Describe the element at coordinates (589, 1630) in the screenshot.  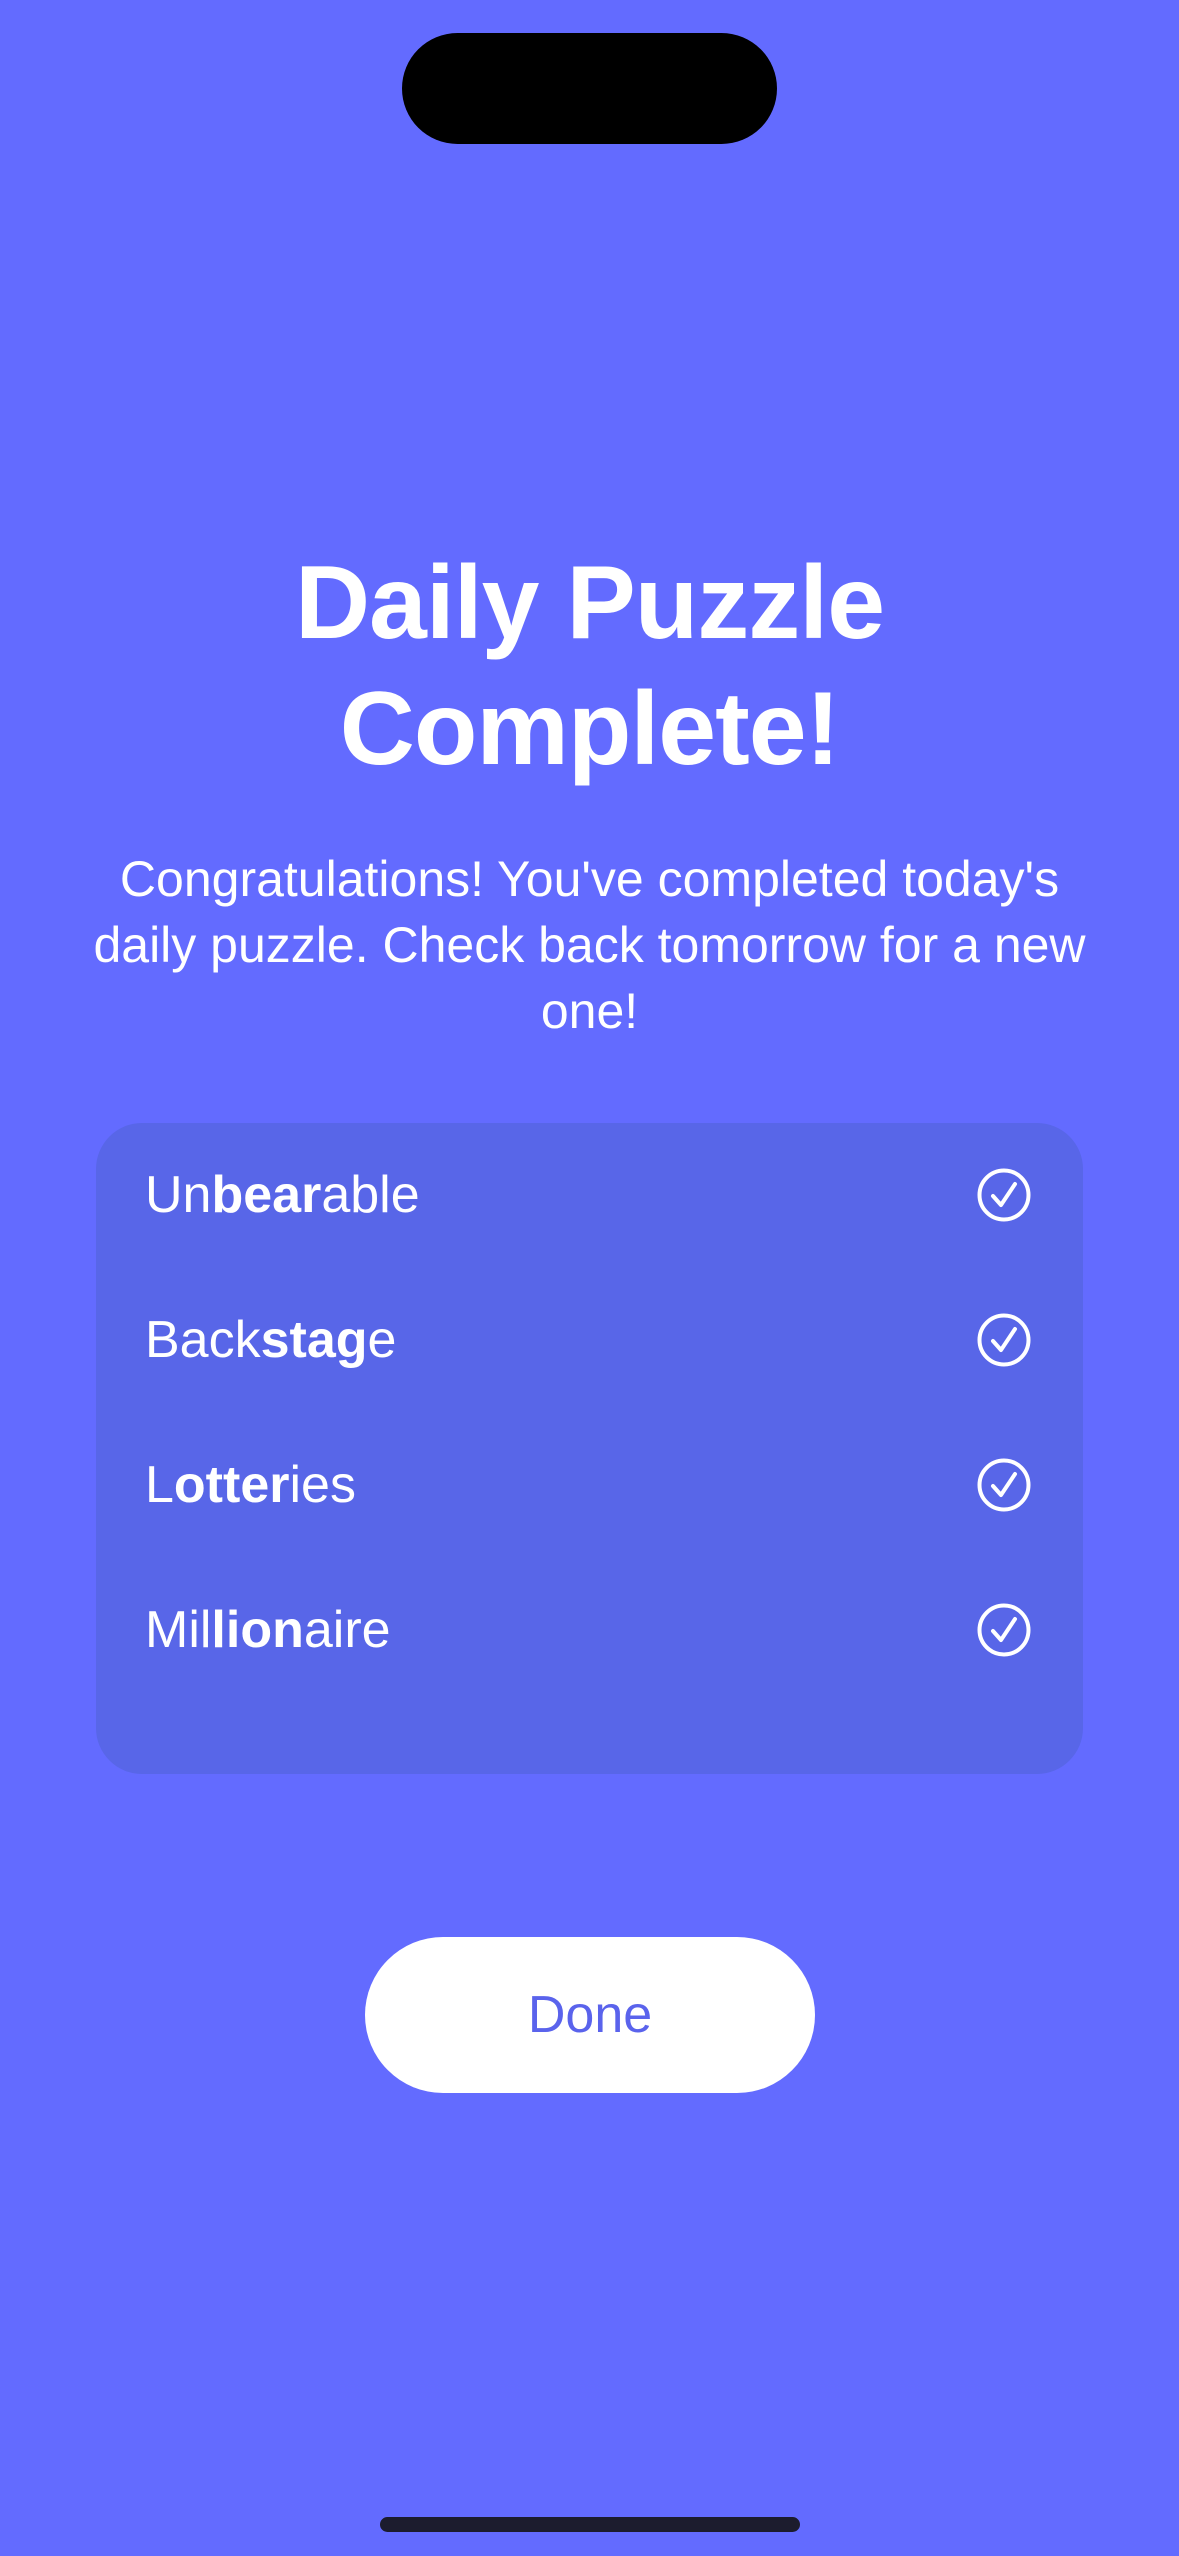
I see `word-row-millionaire: Millionaire` at that location.